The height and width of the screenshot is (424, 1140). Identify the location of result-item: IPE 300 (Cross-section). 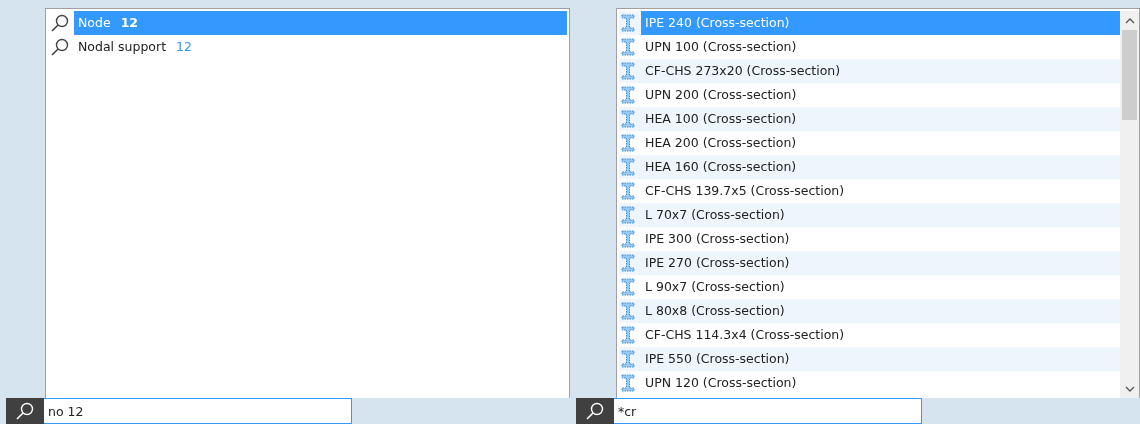
(880, 239).